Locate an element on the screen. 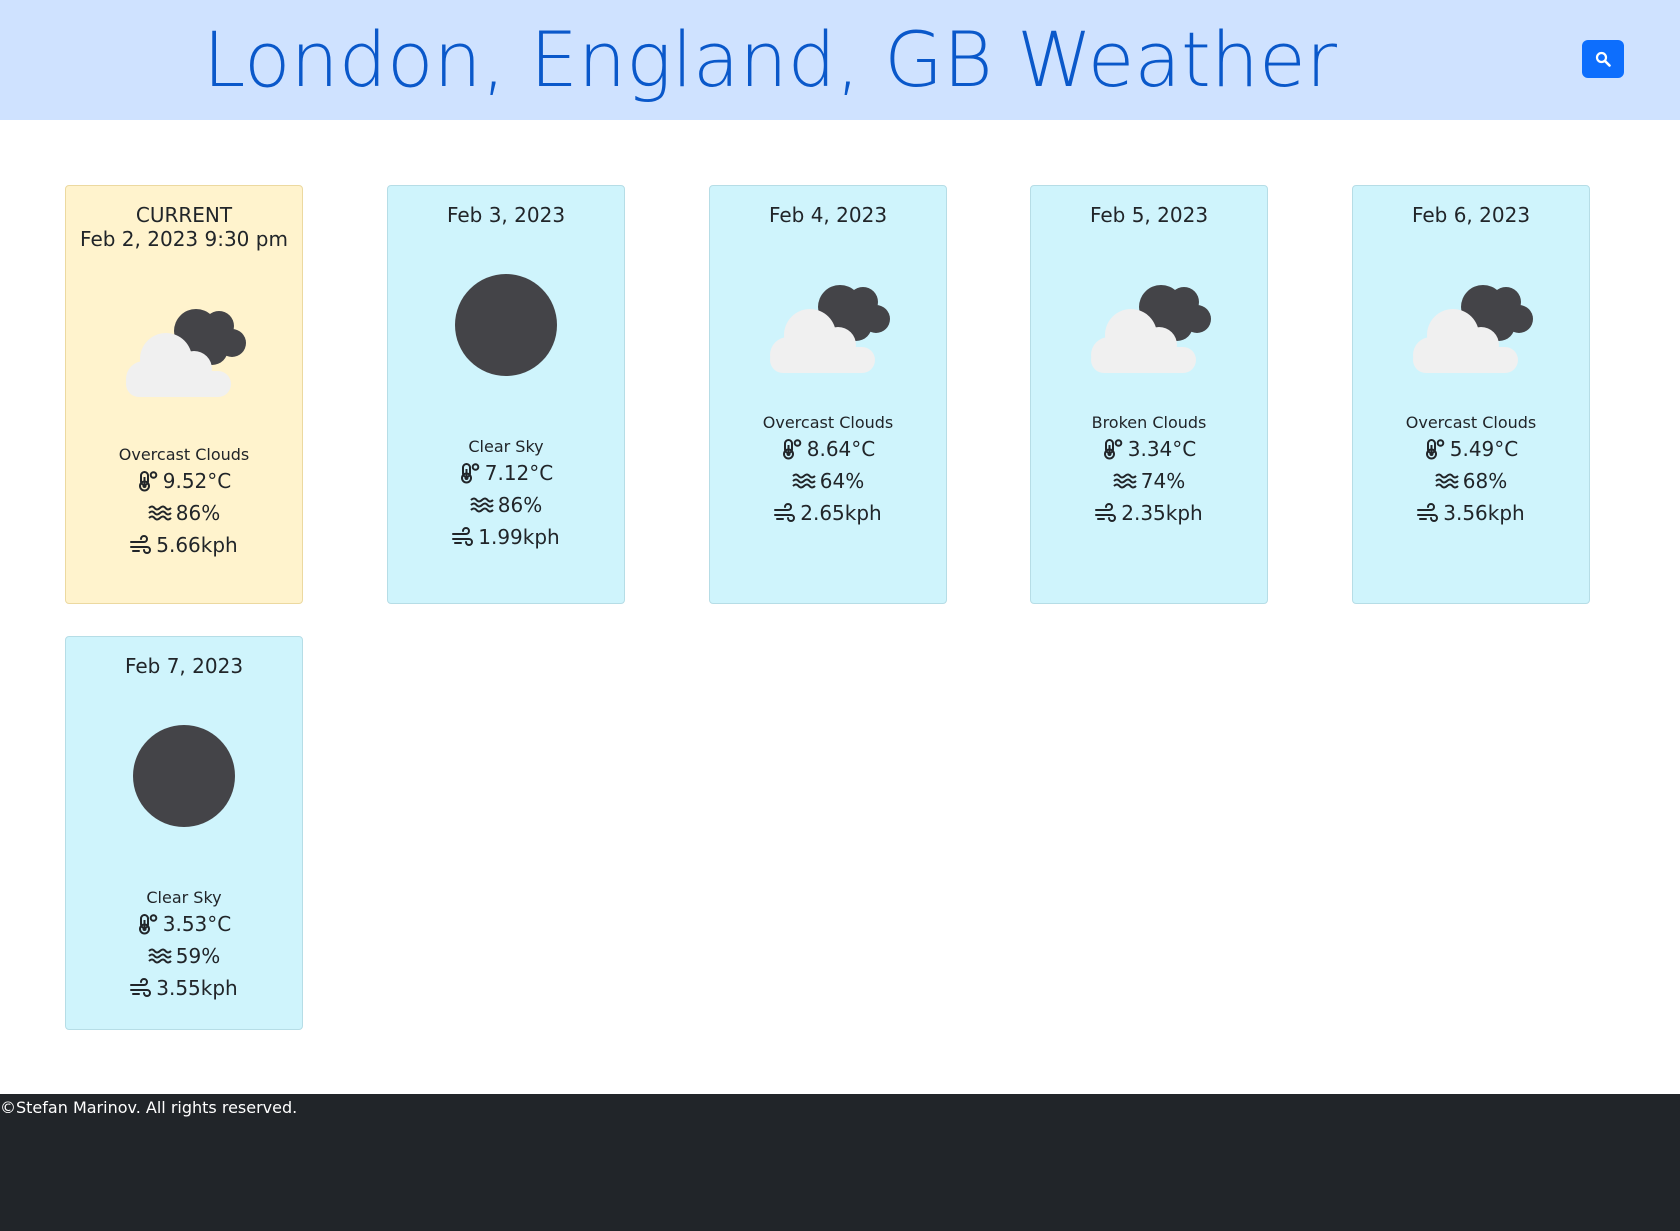  card-date: Feb 2, 2023 9:30 pm is located at coordinates (184, 239).